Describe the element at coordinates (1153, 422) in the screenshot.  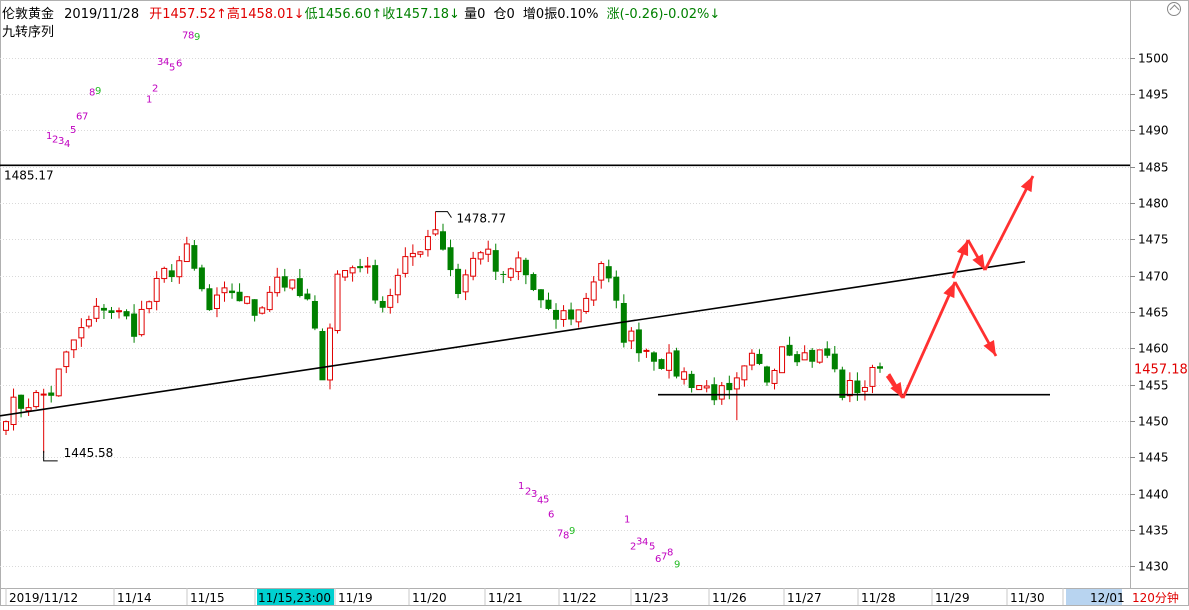
I see `y-tick-label: 1450` at that location.